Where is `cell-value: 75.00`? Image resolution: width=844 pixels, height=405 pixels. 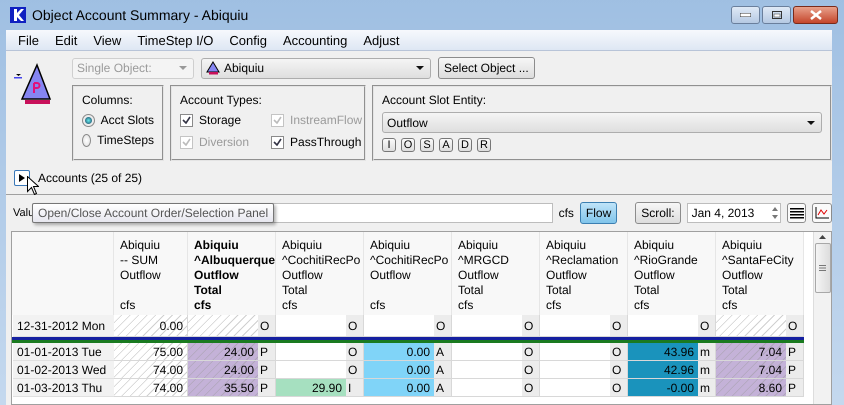
cell-value: 75.00 is located at coordinates (167, 351).